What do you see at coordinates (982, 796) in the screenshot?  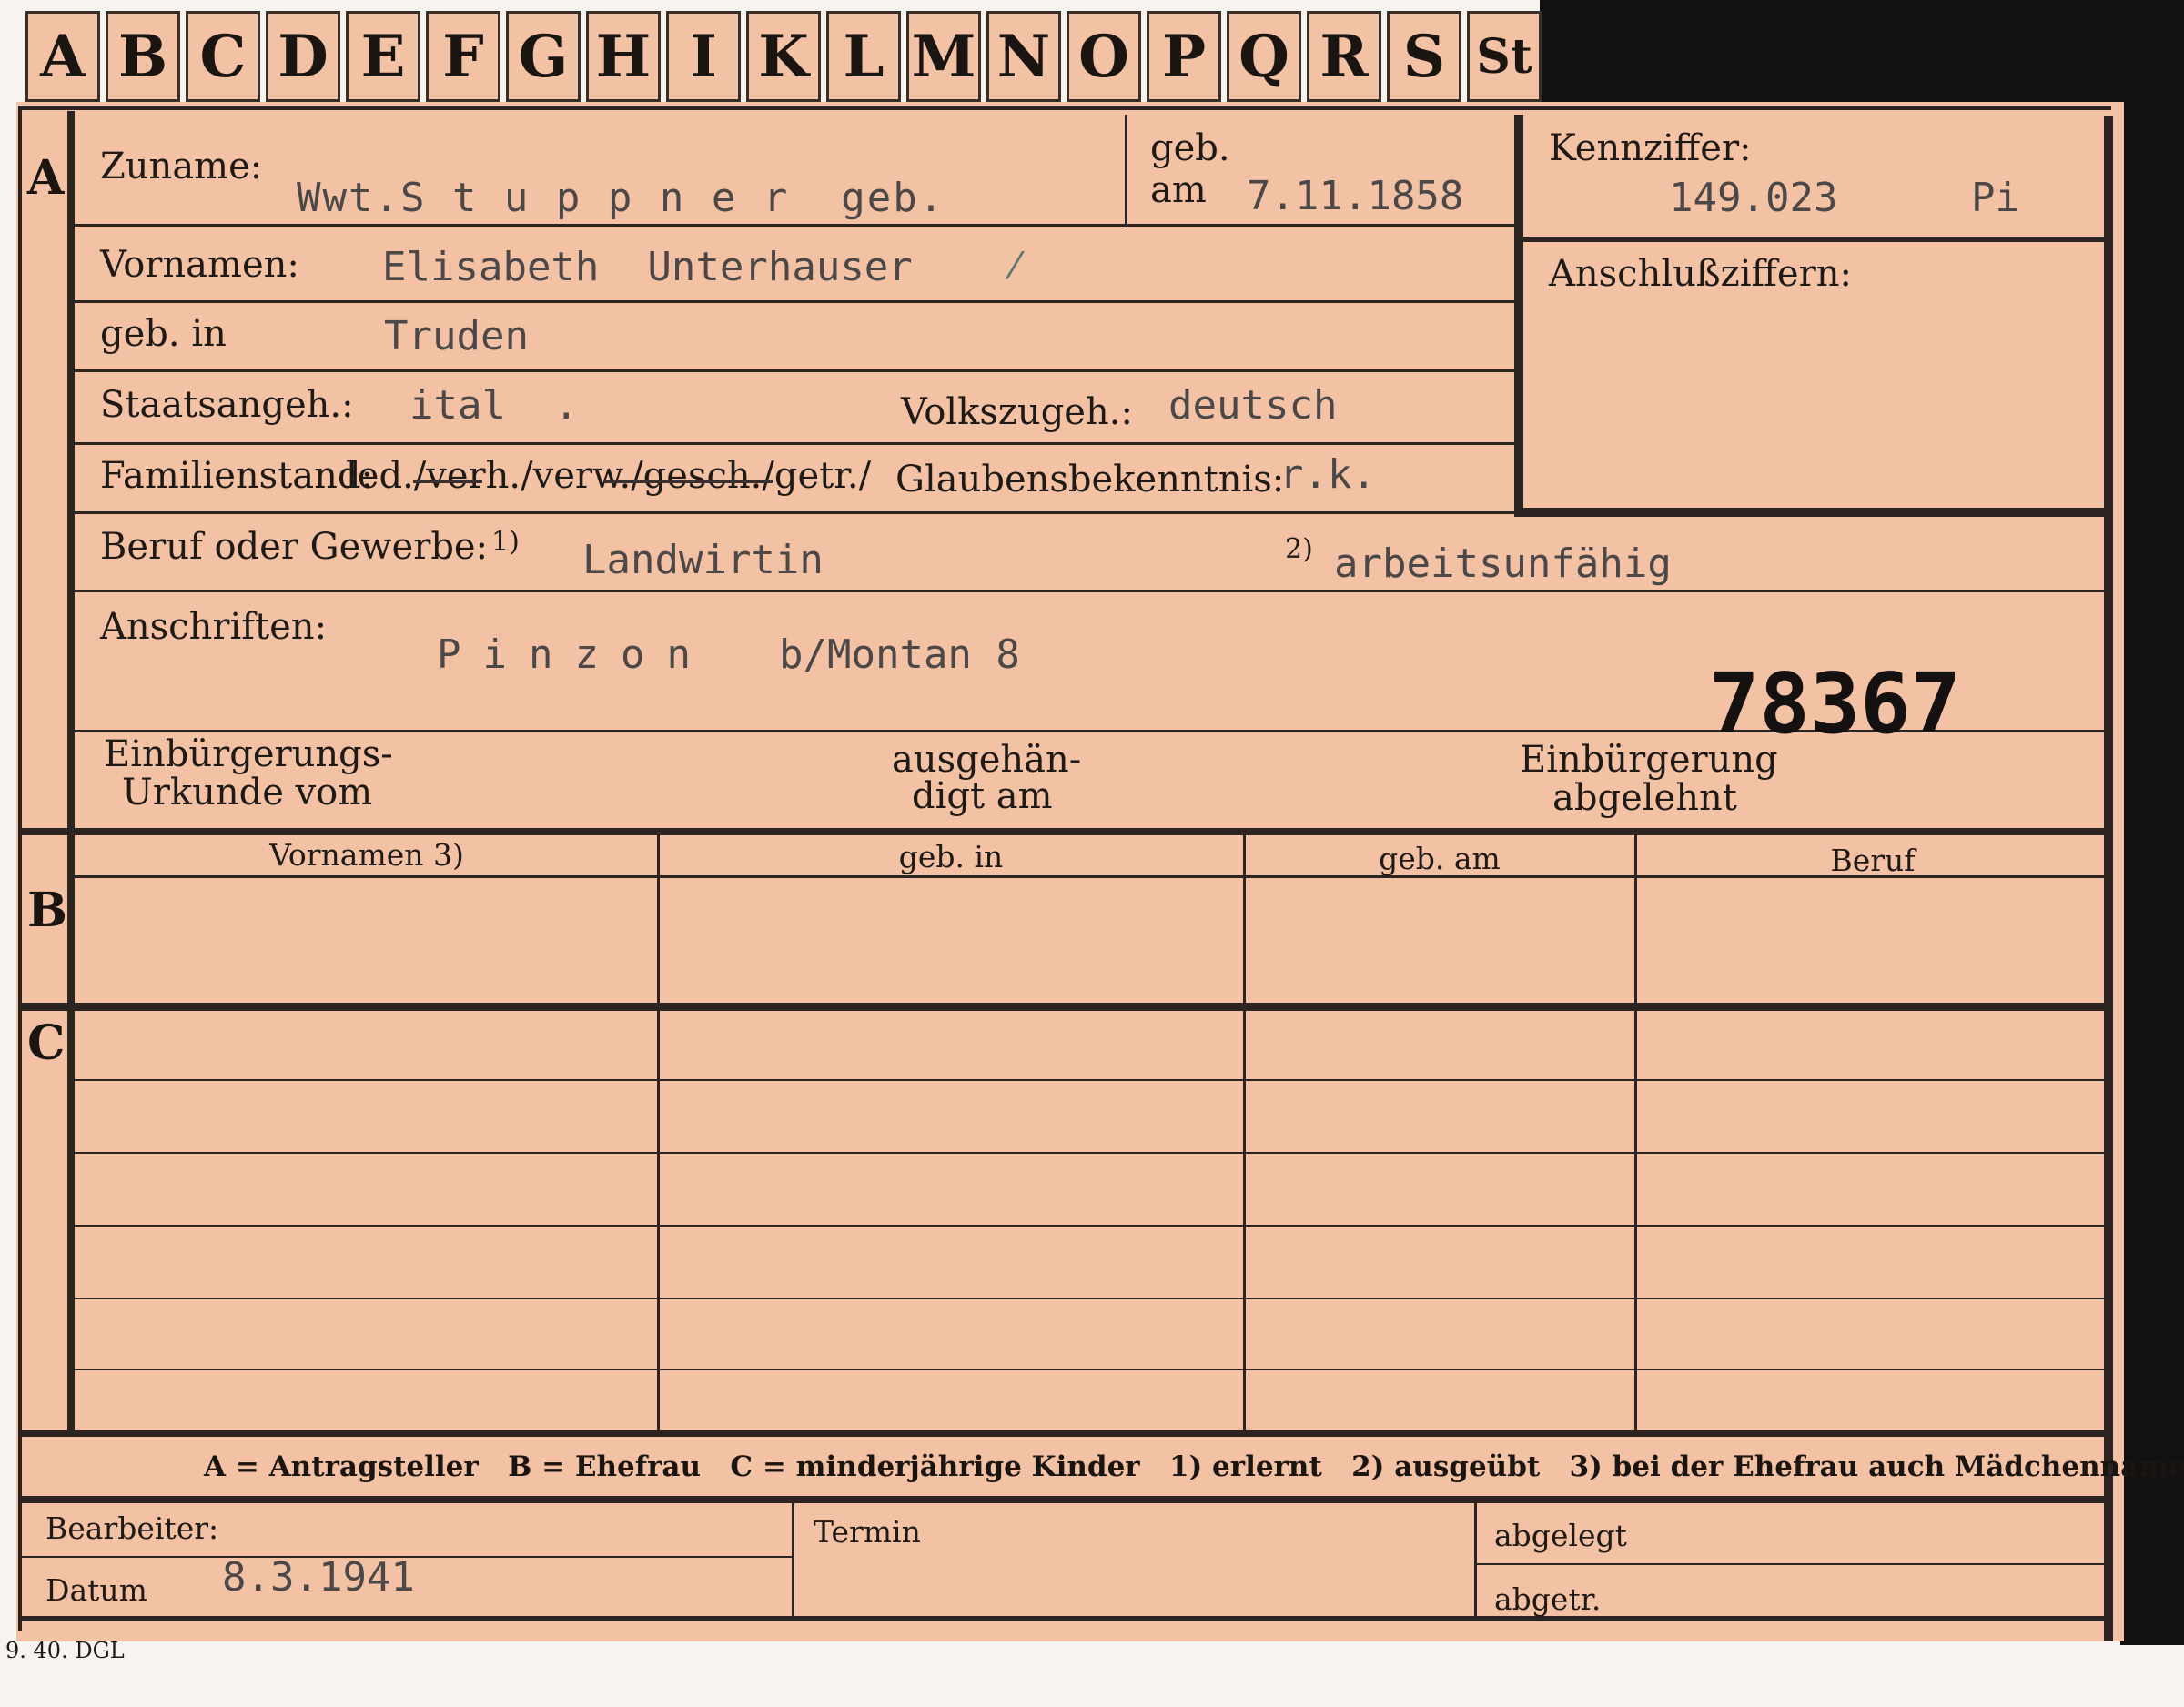 I see `label-ausgehaendigt-2: digt am` at bounding box center [982, 796].